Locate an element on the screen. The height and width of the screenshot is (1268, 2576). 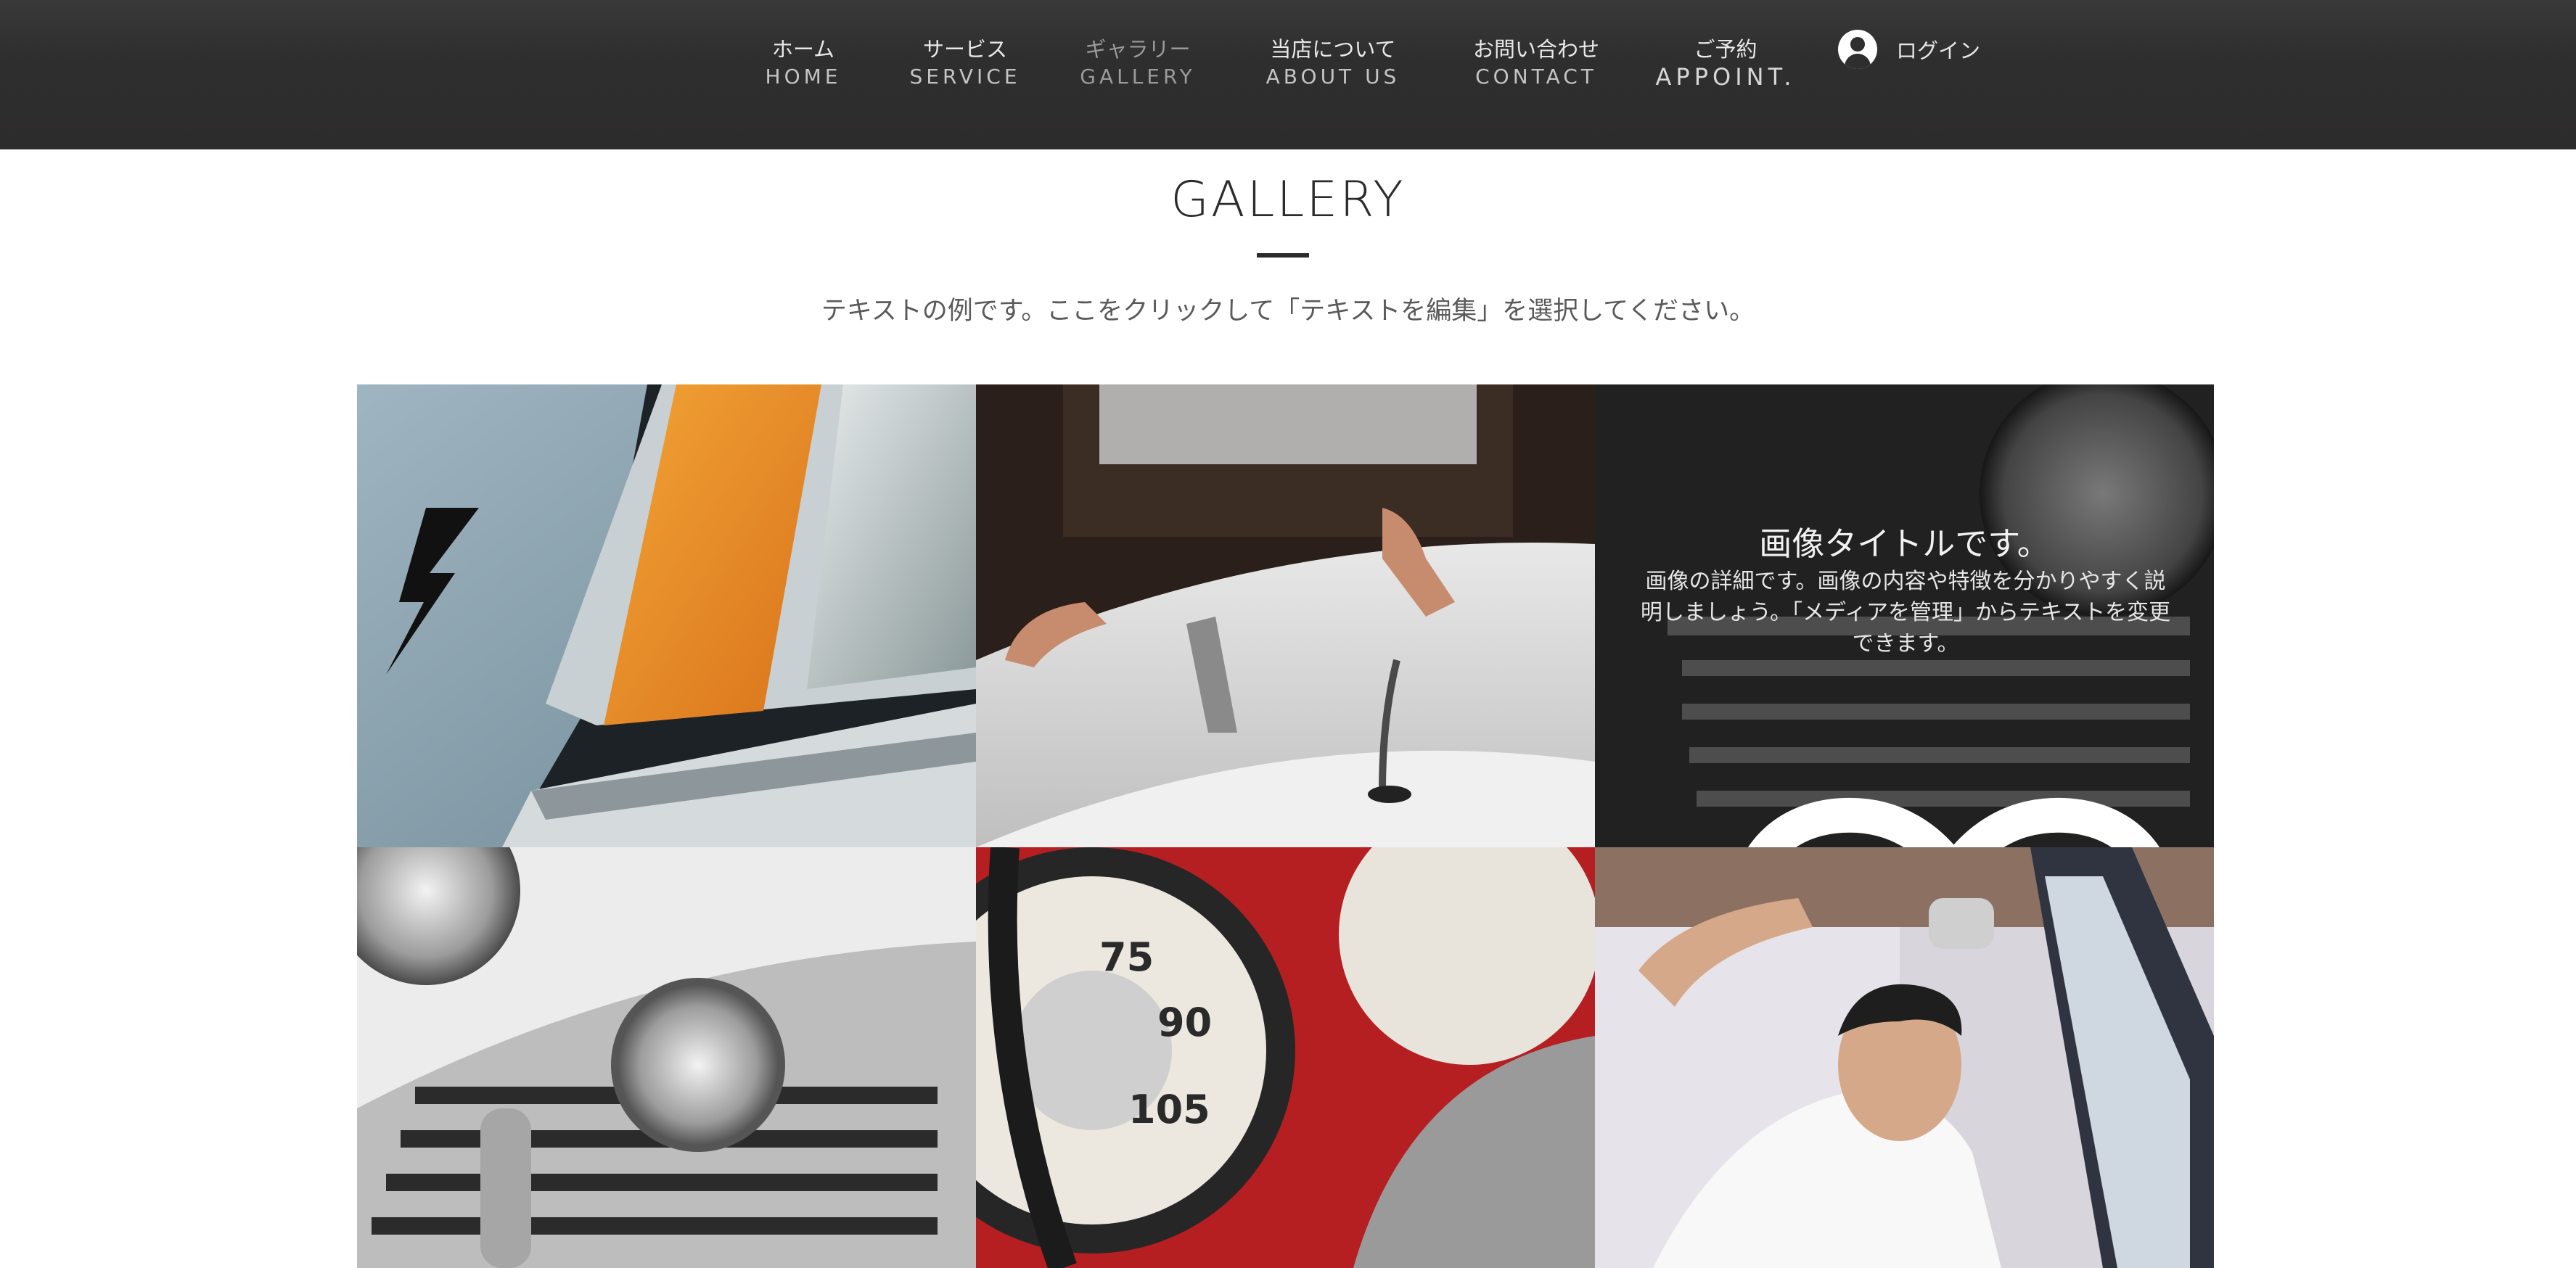
nav-label-jp: サービス is located at coordinates (965, 50).